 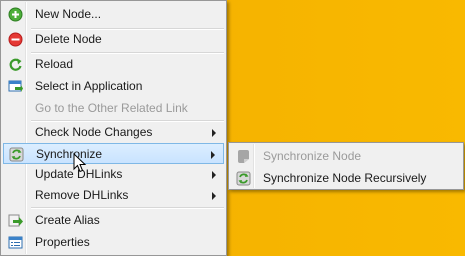 What do you see at coordinates (15, 242) in the screenshot?
I see `properties-icon` at bounding box center [15, 242].